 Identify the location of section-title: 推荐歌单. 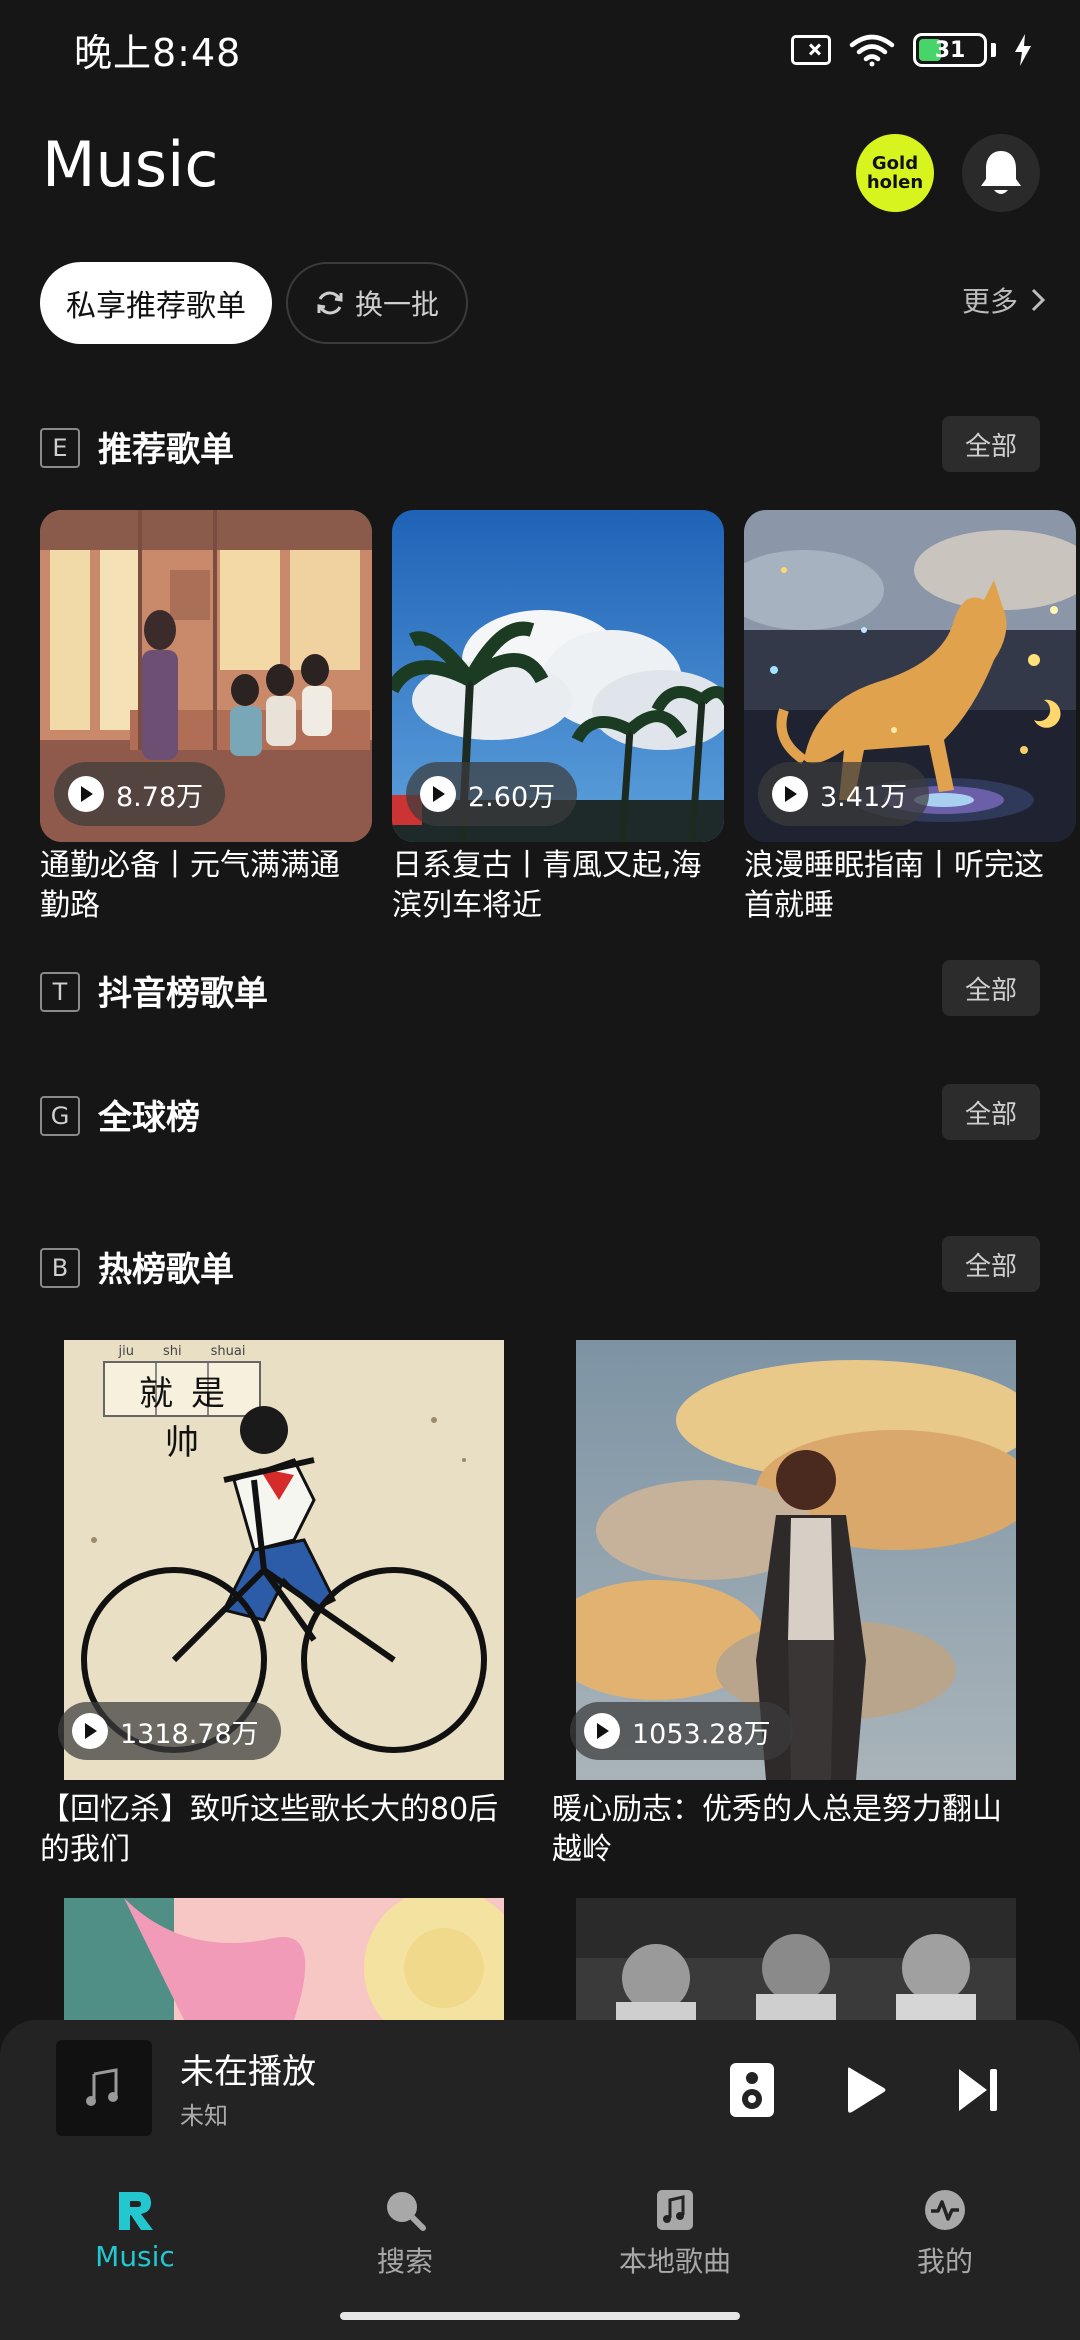
(166, 450).